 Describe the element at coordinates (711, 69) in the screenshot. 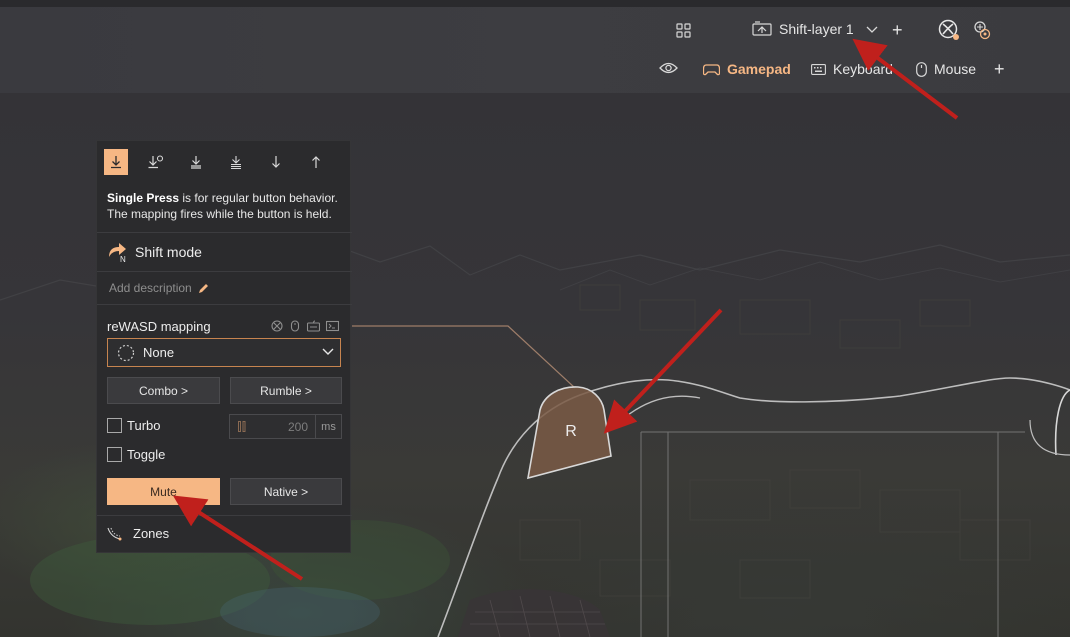

I see `gamepad-icon` at that location.